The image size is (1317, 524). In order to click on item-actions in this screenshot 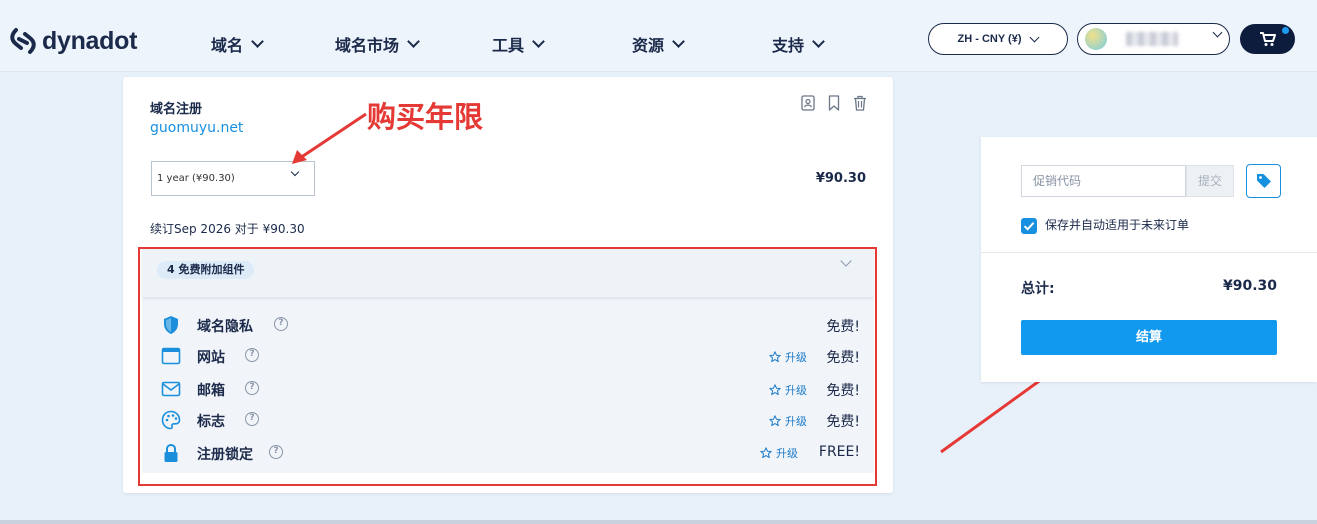, I will do `click(834, 103)`.